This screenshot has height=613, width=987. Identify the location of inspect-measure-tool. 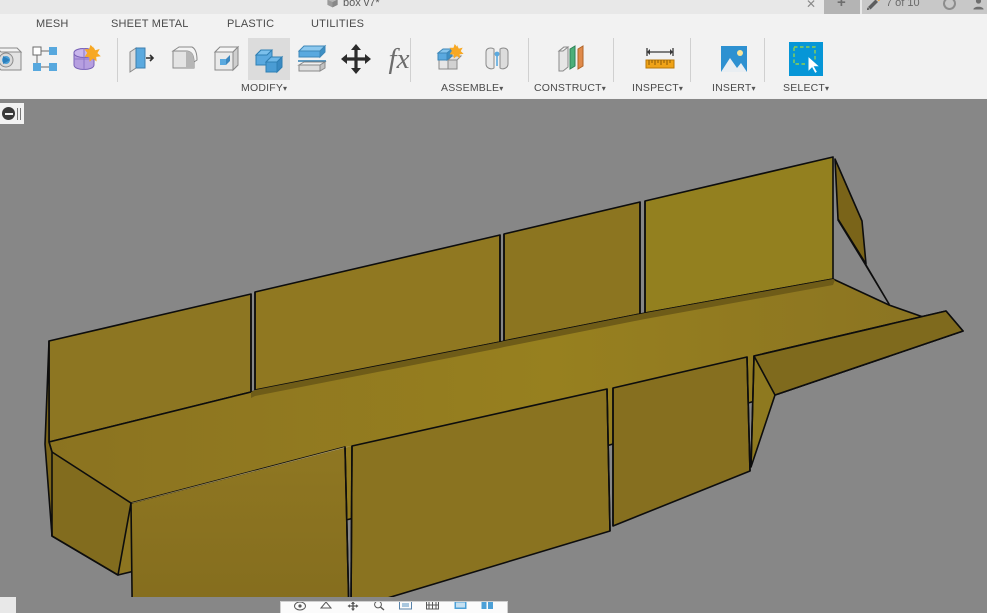
(660, 59).